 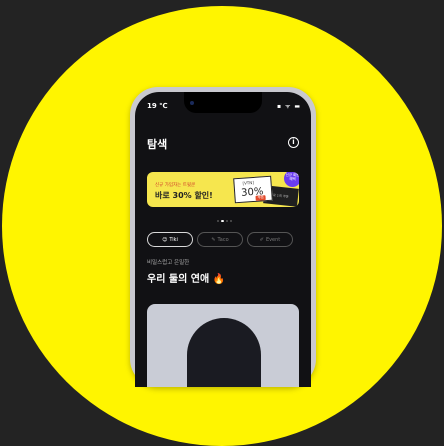 I want to click on banner-subtitle: 신규 가입자는 트윗쿤, so click(x=175, y=185).